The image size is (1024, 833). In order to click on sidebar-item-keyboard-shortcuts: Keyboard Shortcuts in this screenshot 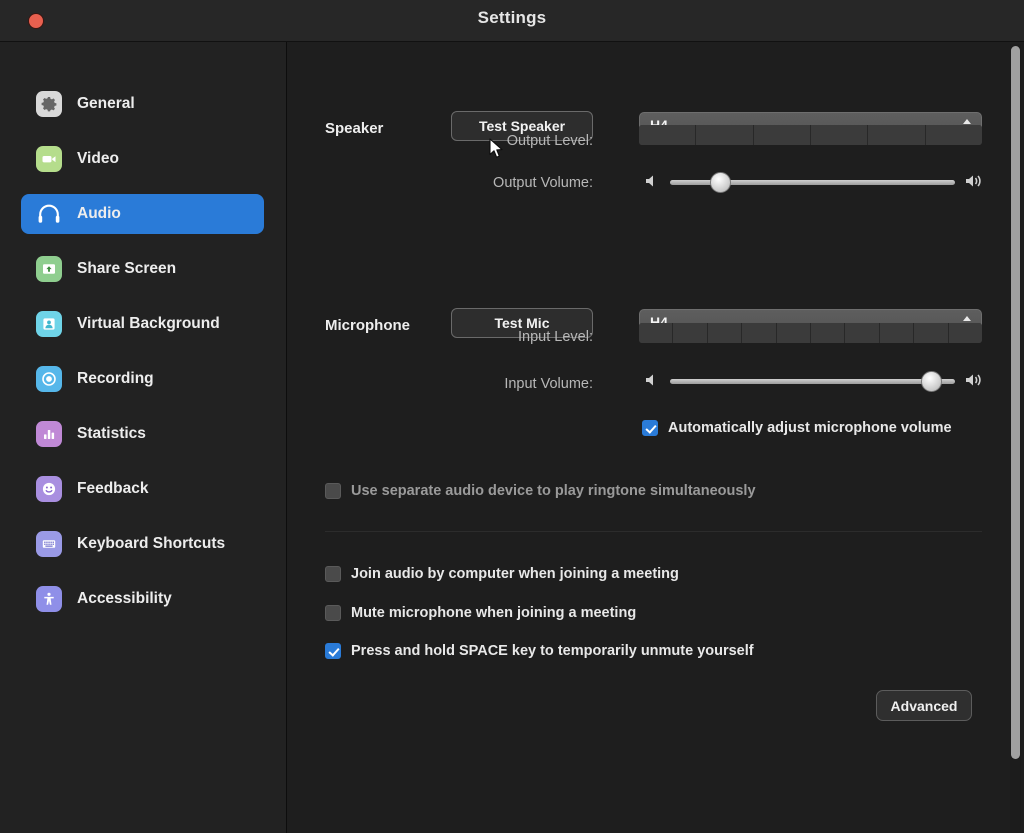, I will do `click(142, 544)`.